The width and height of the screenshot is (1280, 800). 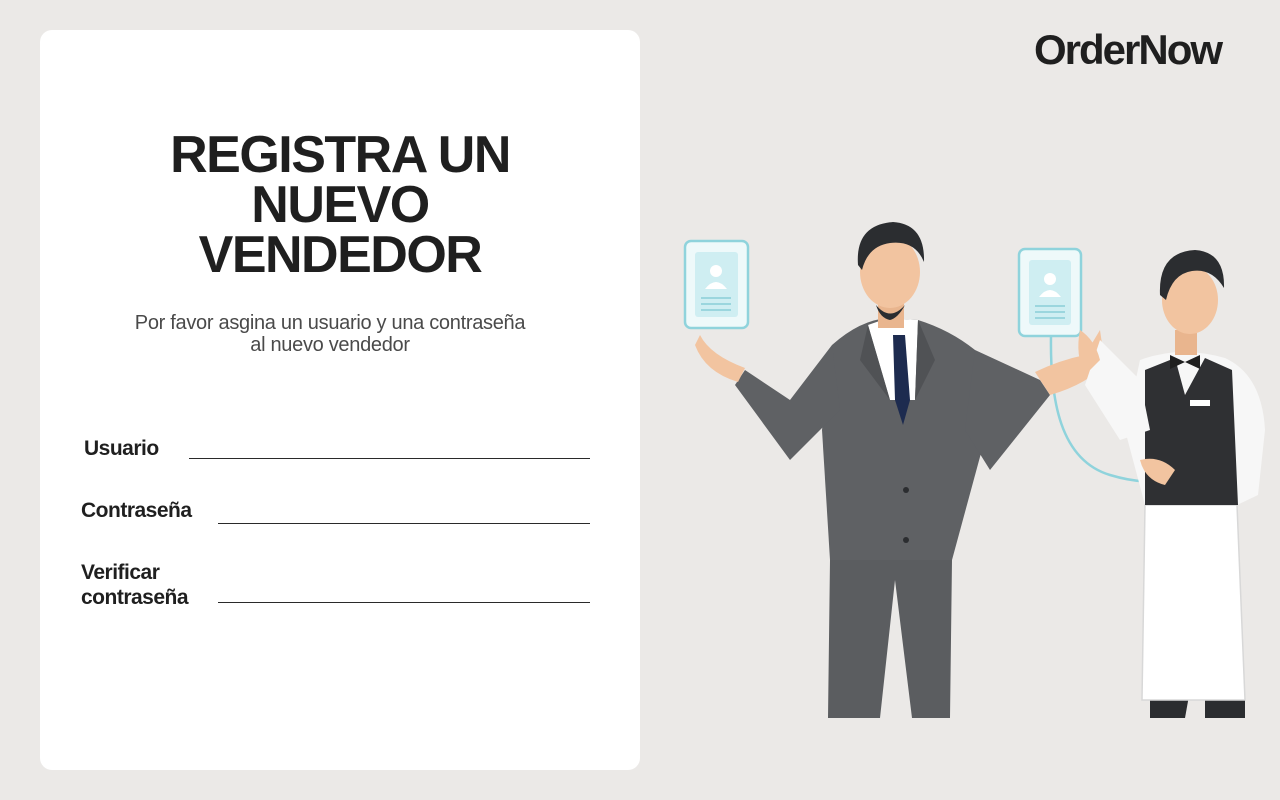 What do you see at coordinates (1050, 292) in the screenshot?
I see `id-card-right-icon` at bounding box center [1050, 292].